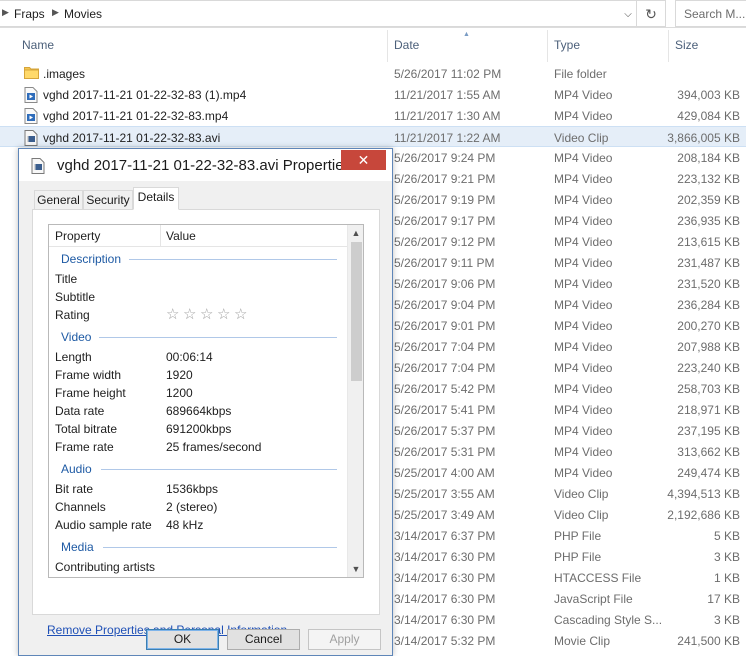 The image size is (746, 656). Describe the element at coordinates (598, 578) in the screenshot. I see `file-type: HTACCESS File` at that location.